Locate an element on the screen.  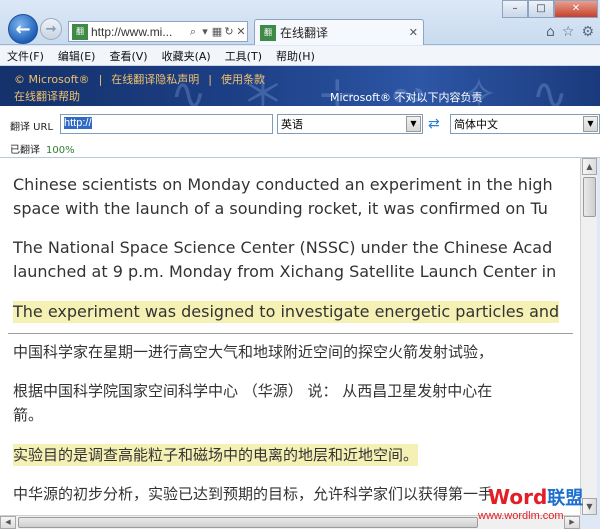
translation-toolbar: 翻译 URL http:// 英语 ▼ ⇄ 简体中文 ▼ 已翻译 100% is located at coordinates (300, 132).